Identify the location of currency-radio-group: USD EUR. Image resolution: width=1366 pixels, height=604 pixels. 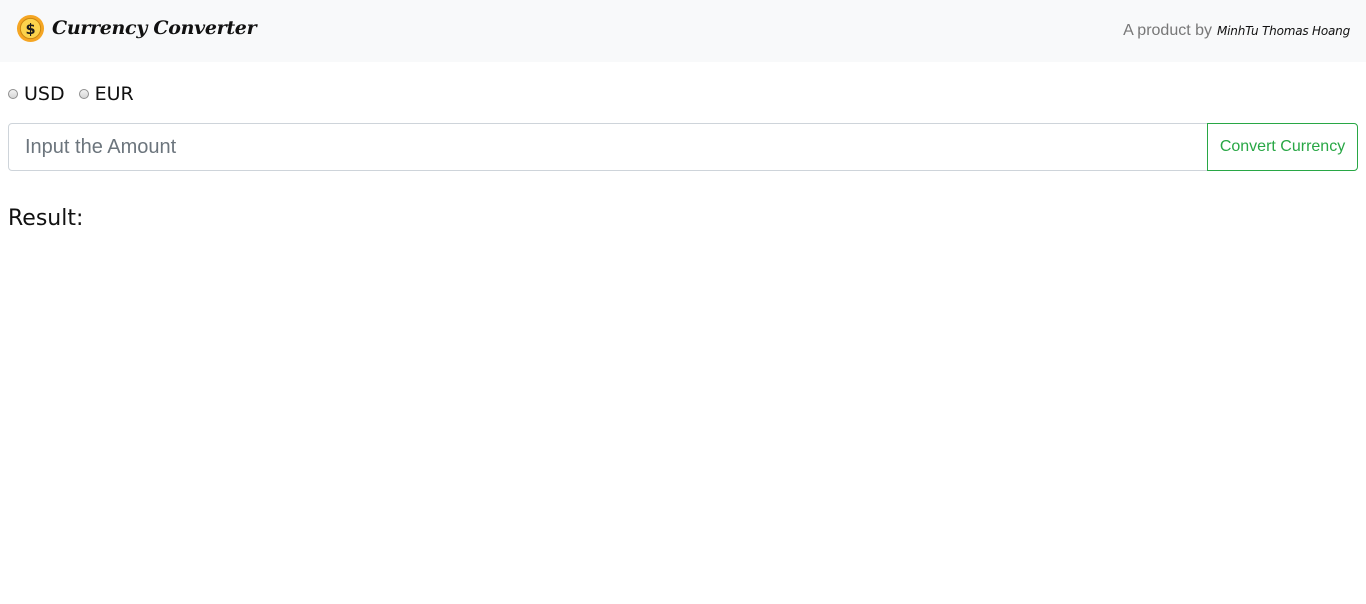
(71, 94).